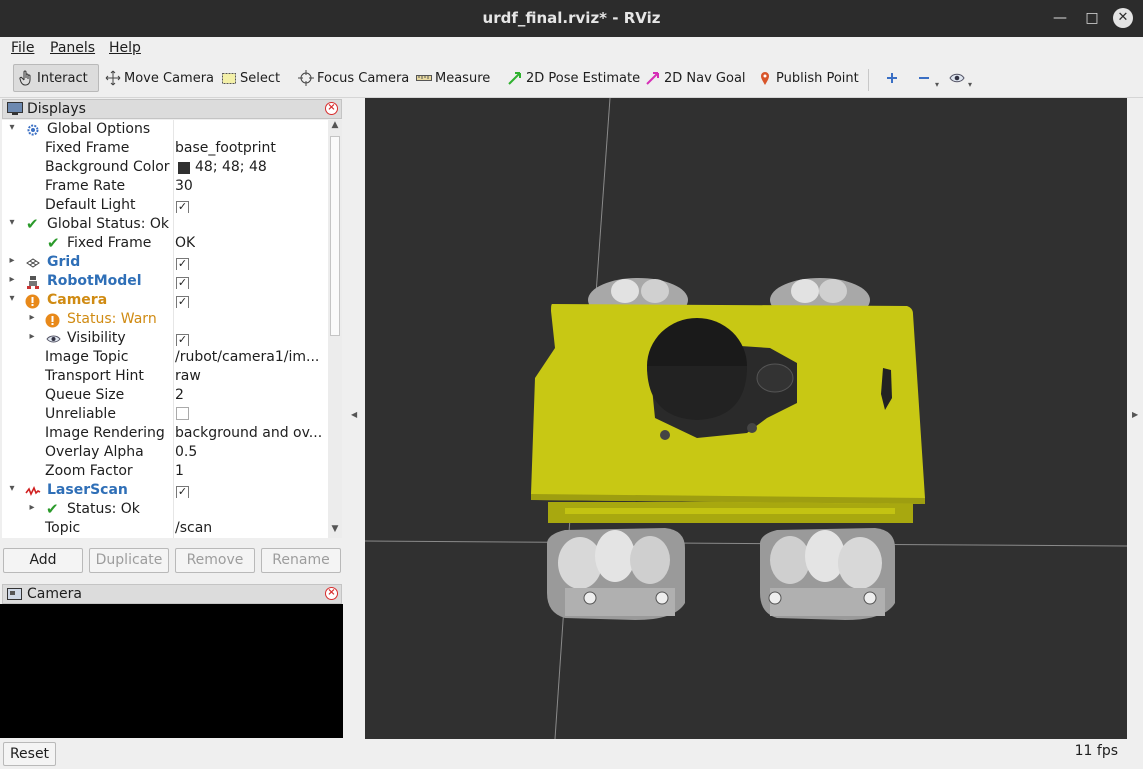 Image resolution: width=1143 pixels, height=769 pixels. Describe the element at coordinates (215, 560) in the screenshot. I see `remove-button: Remove` at that location.